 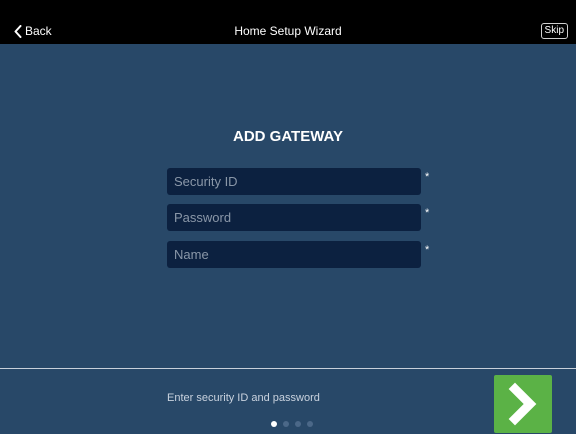 What do you see at coordinates (427, 250) in the screenshot?
I see `name-required-mark: *` at bounding box center [427, 250].